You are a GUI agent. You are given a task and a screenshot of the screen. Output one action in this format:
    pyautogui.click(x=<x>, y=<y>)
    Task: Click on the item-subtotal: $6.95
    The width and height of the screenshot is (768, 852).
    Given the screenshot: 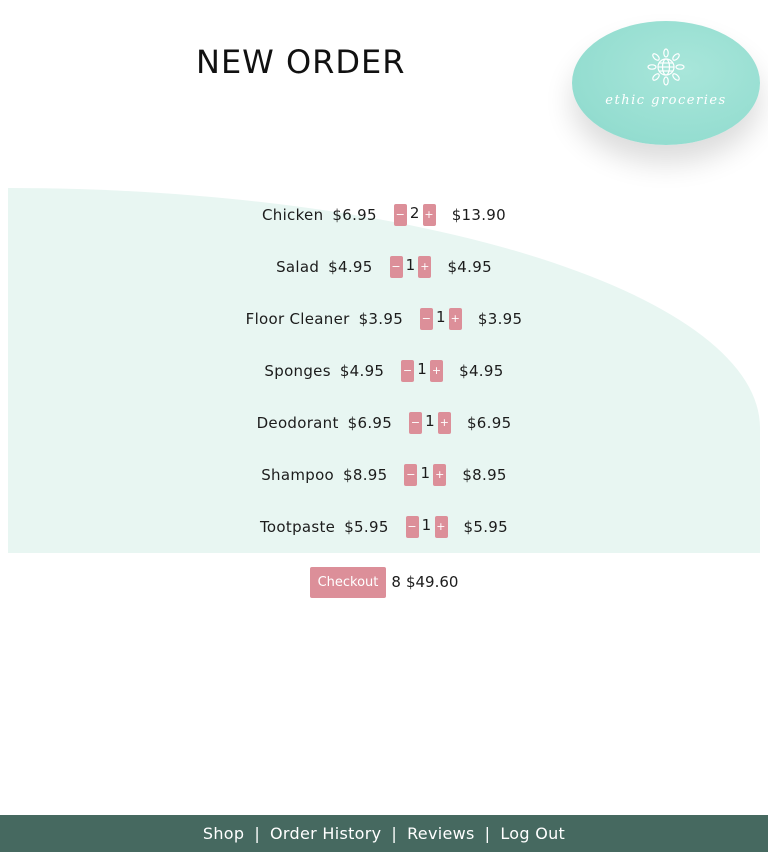 What is the action you would take?
    pyautogui.click(x=489, y=423)
    